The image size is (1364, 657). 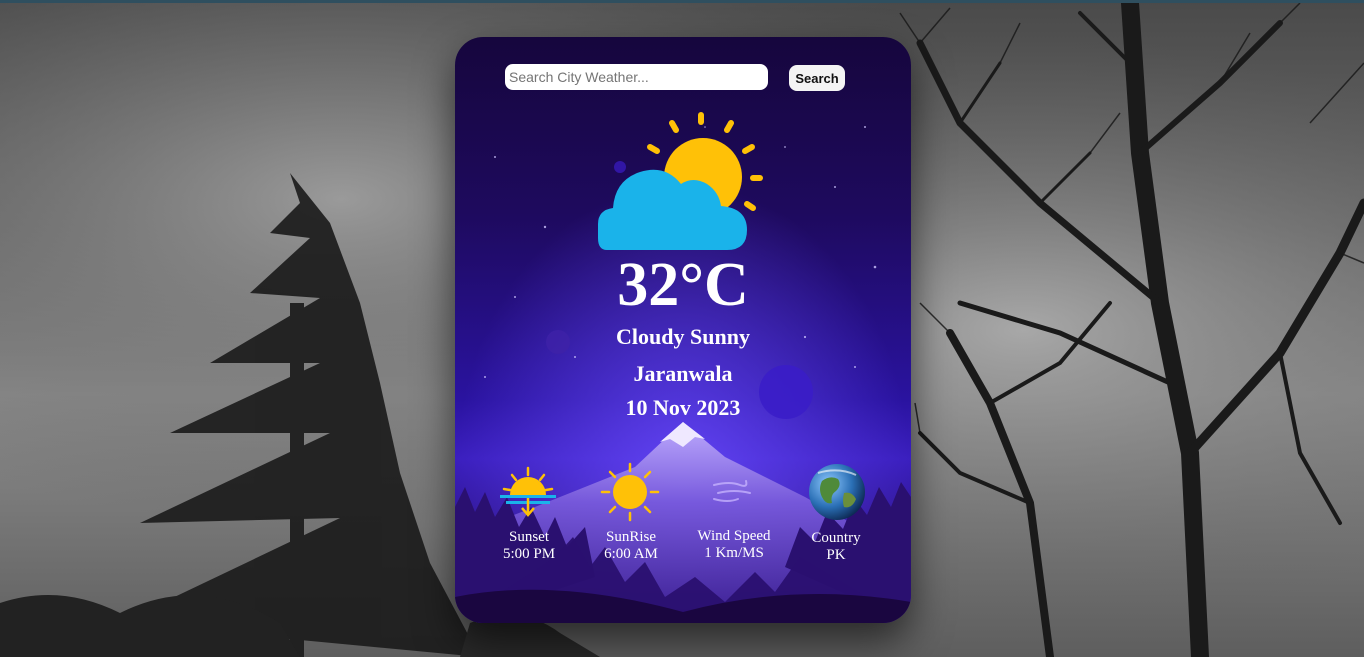 I want to click on stat-wind-speed: Wind Speed 1 Km/MS, so click(x=734, y=545).